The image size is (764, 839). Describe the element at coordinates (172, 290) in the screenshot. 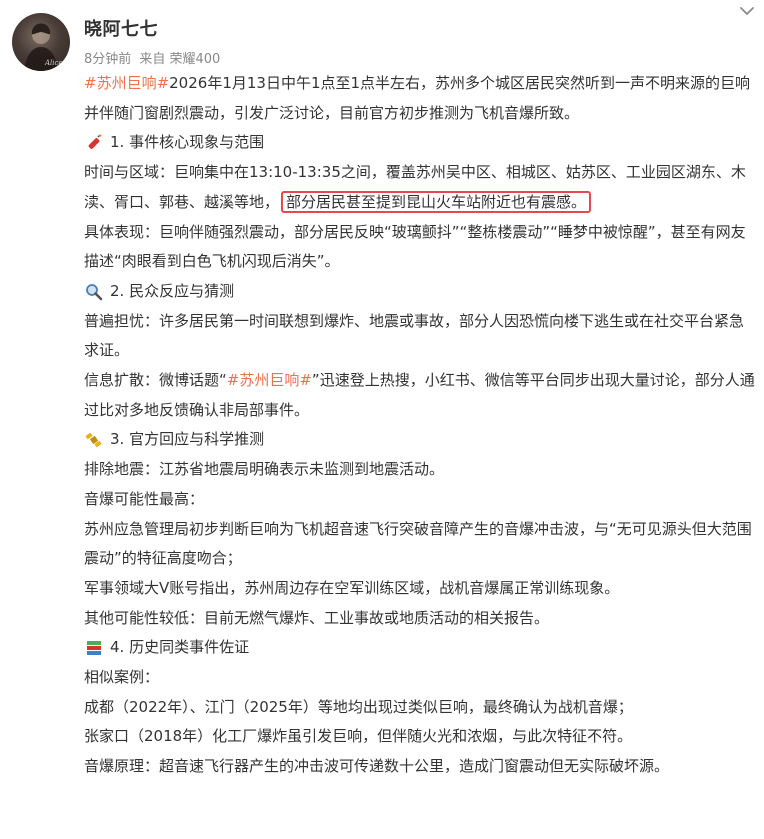

I see `section-title-2: 2. 民众反应与猜测` at that location.